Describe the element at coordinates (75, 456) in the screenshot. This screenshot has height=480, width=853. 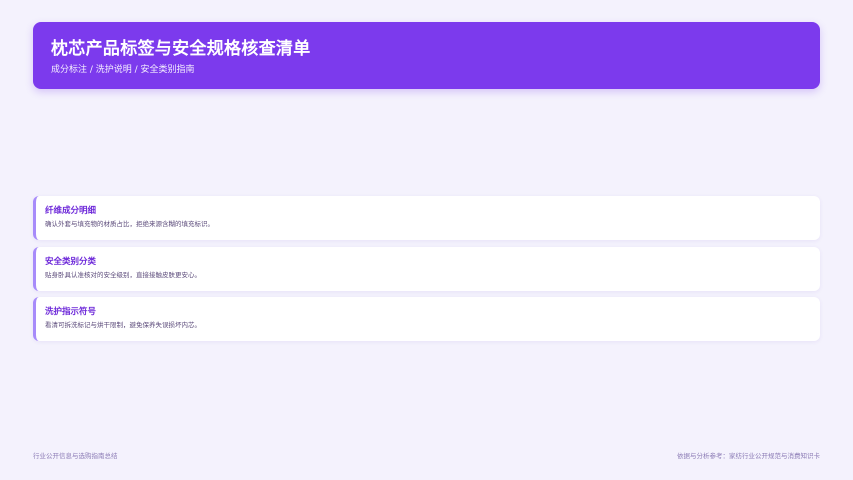
I see `footer-source-note: 行业公开信息与选购指南总结` at that location.